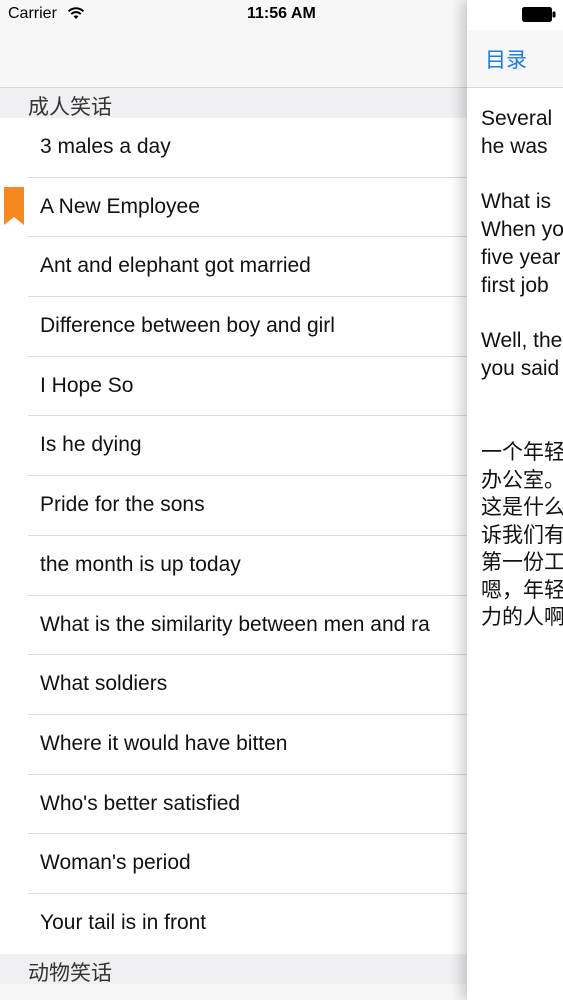 The image size is (563, 1000). Describe the element at coordinates (522, 562) in the screenshot. I see `text-line: 第一份工` at that location.